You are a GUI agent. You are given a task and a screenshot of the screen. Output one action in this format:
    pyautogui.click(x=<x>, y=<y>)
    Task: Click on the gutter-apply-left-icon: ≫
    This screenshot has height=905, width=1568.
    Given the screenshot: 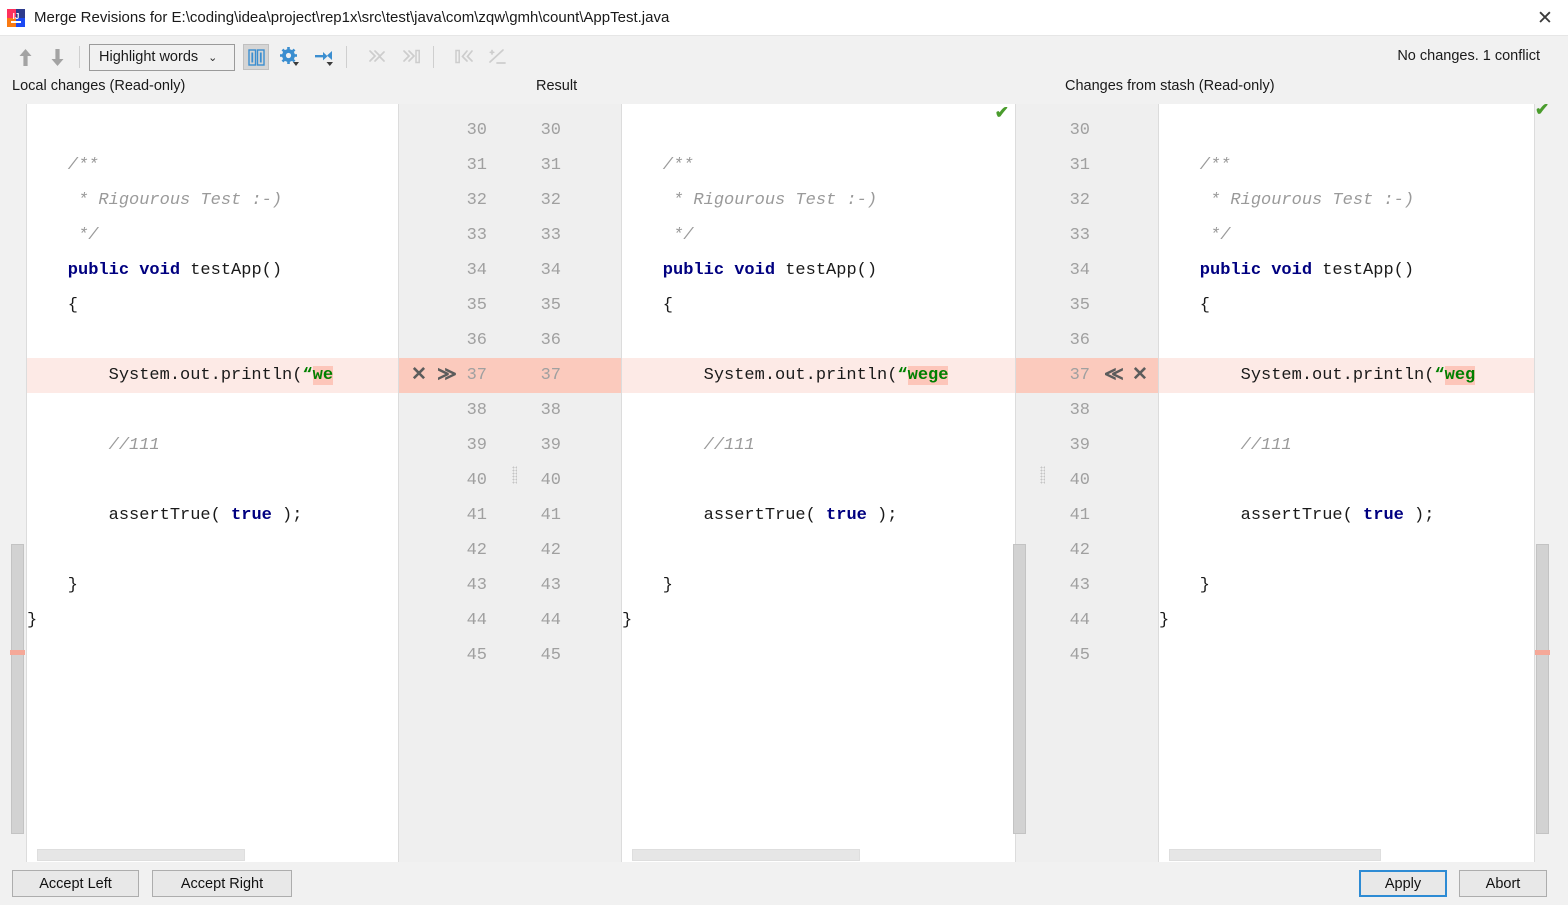 What is the action you would take?
    pyautogui.click(x=447, y=375)
    